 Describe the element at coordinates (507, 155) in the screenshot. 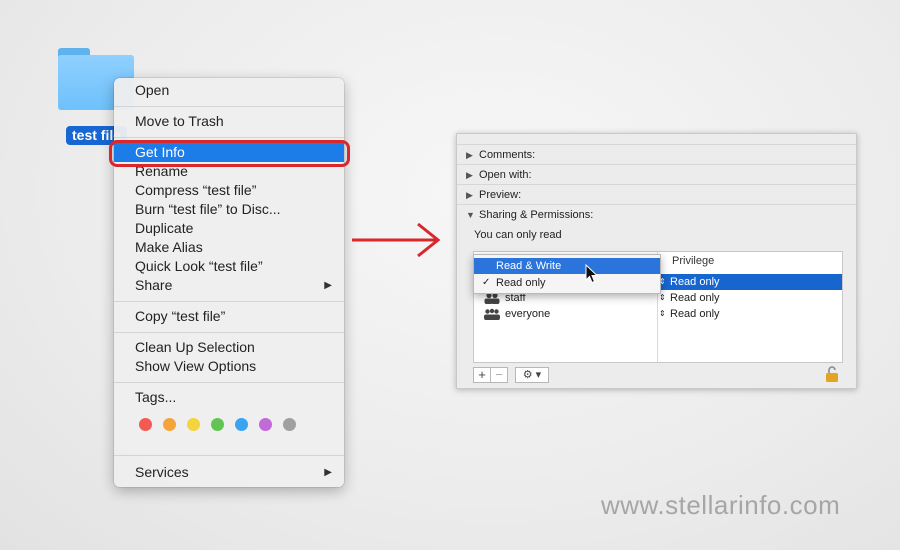

I see `section-label: Comments:` at that location.